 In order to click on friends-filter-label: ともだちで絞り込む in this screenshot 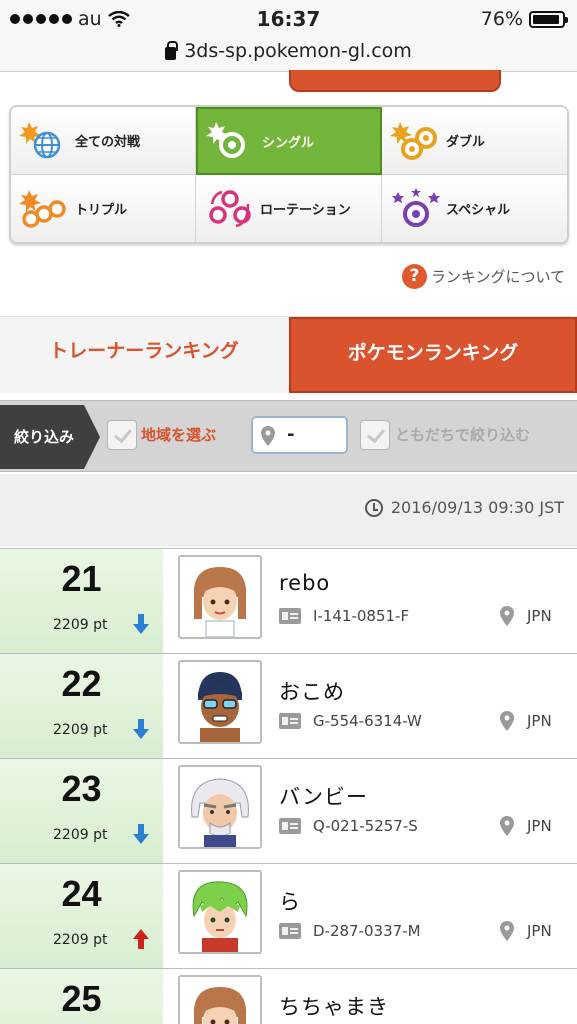, I will do `click(462, 434)`.